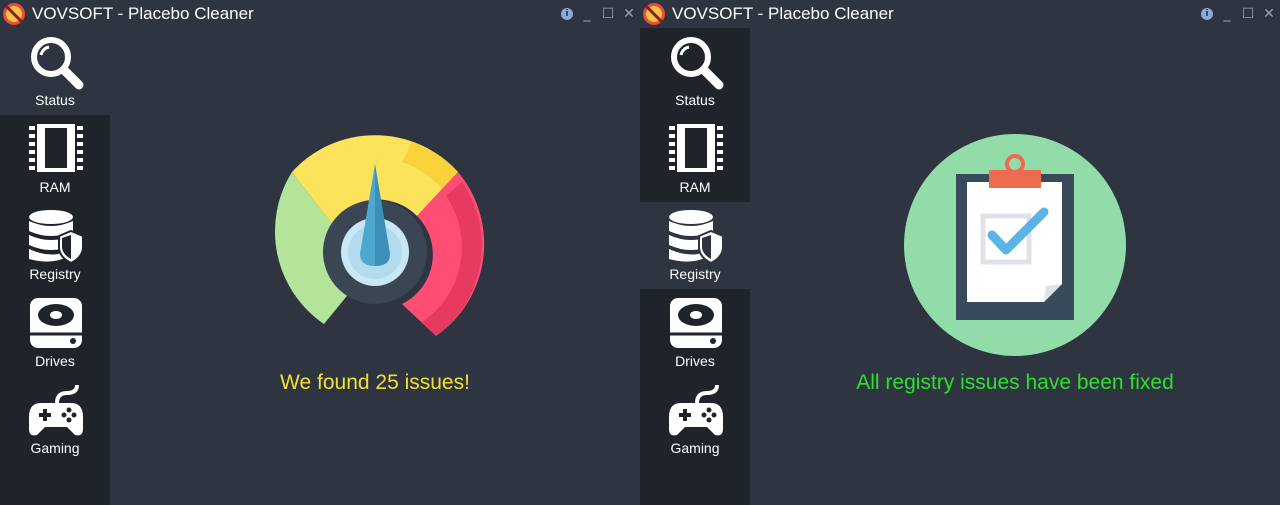 This screenshot has width=1280, height=505. What do you see at coordinates (1015, 245) in the screenshot?
I see `clipboard-check-icon` at bounding box center [1015, 245].